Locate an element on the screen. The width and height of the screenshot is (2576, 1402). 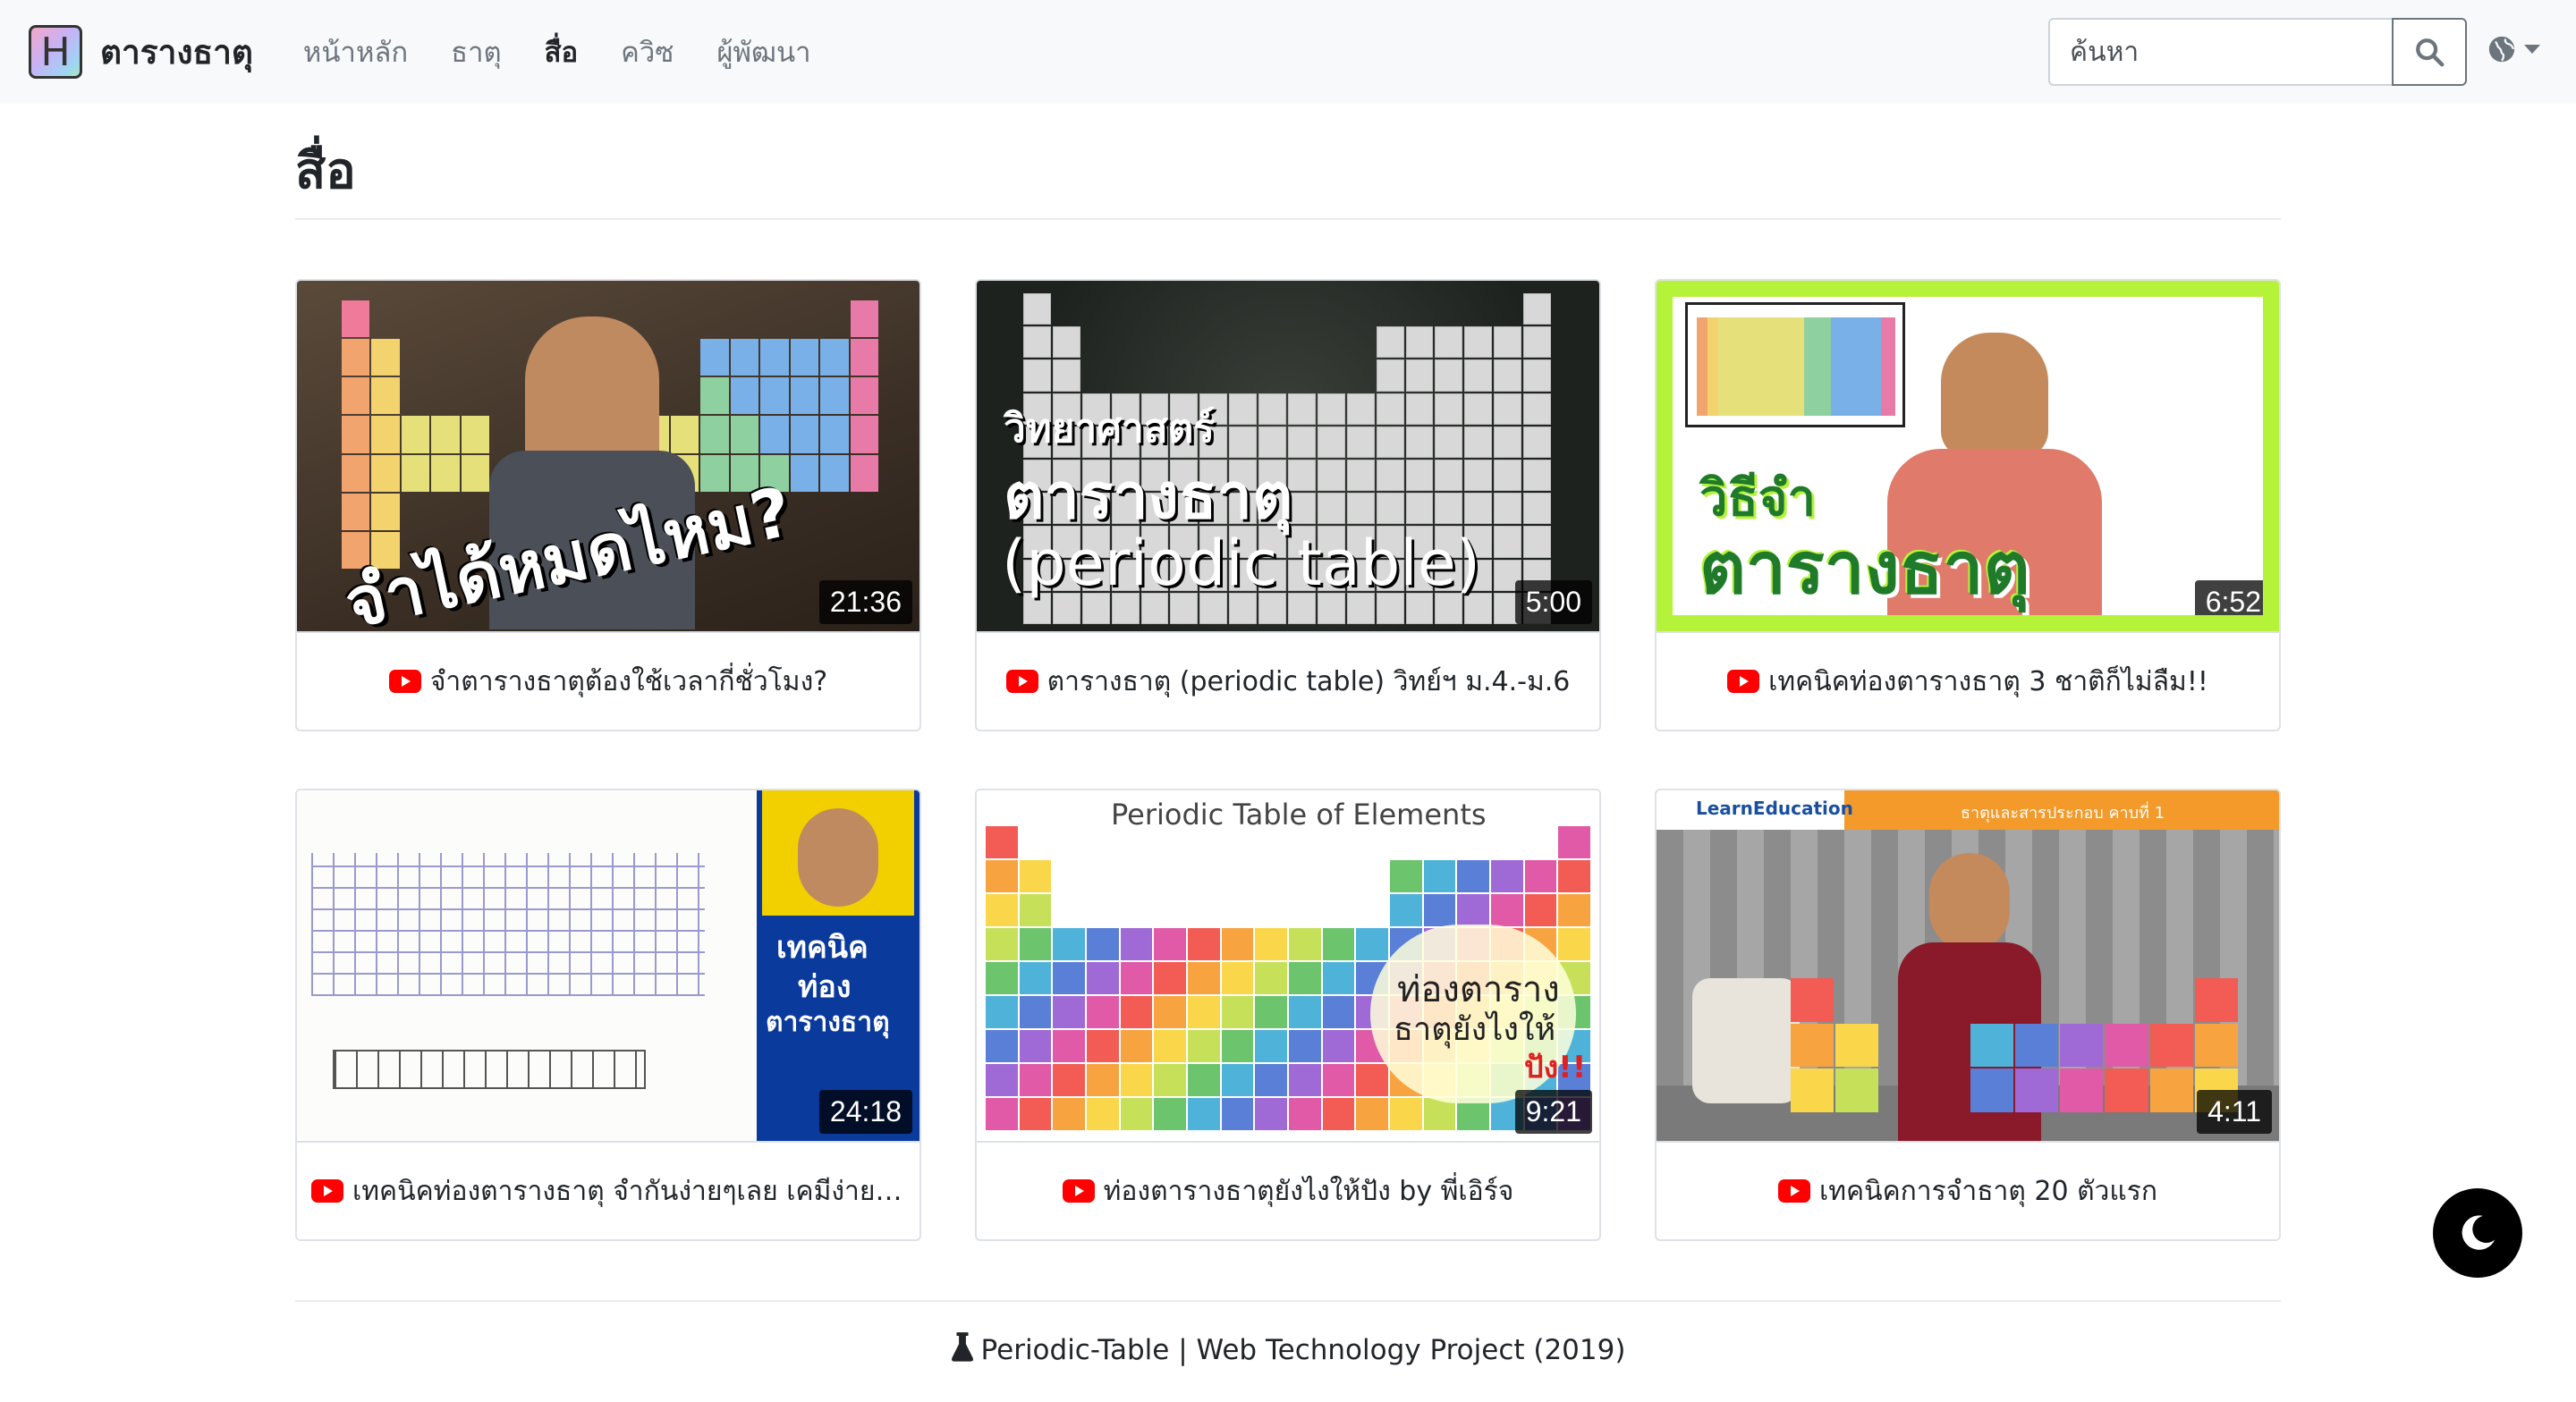
dark-mode-toggle is located at coordinates (2477, 1233).